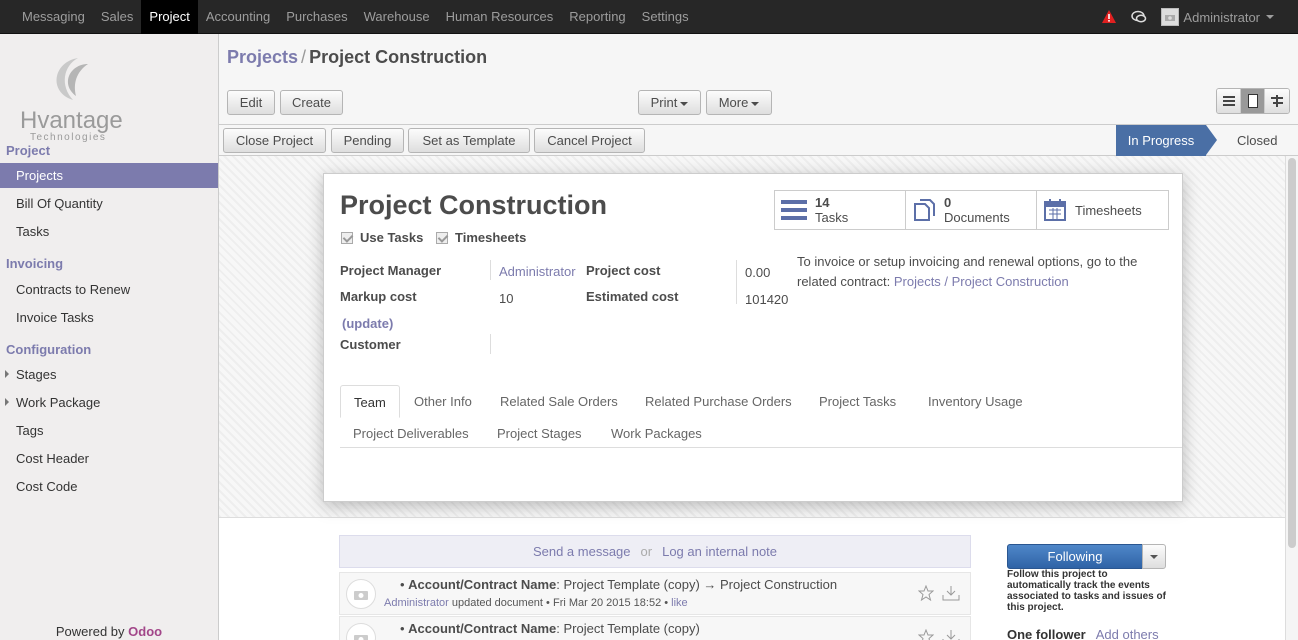 The width and height of the screenshot is (1298, 640). What do you see at coordinates (857, 401) in the screenshot?
I see `tab-project-tasks: Project Tasks` at bounding box center [857, 401].